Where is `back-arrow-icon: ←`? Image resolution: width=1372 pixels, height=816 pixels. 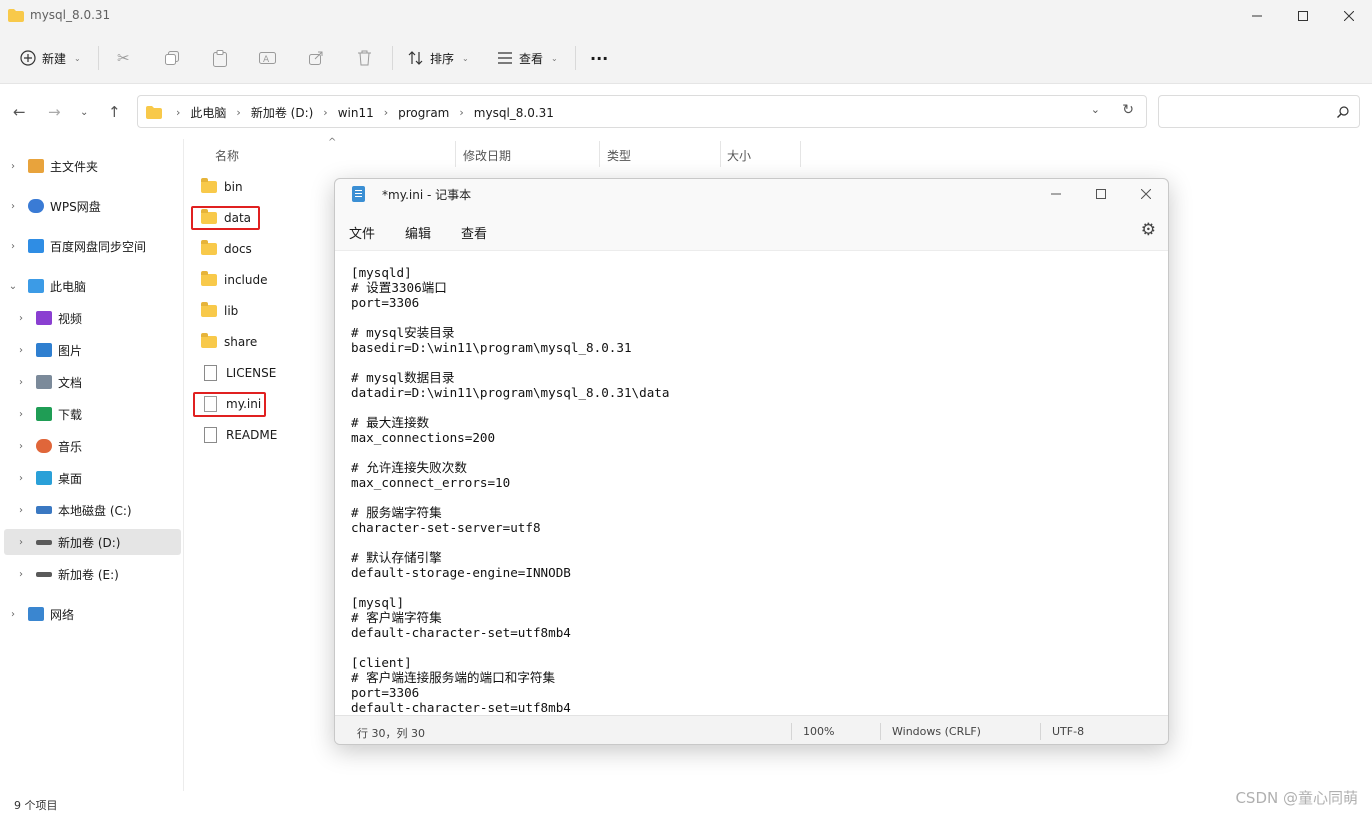 back-arrow-icon: ← is located at coordinates (19, 112).